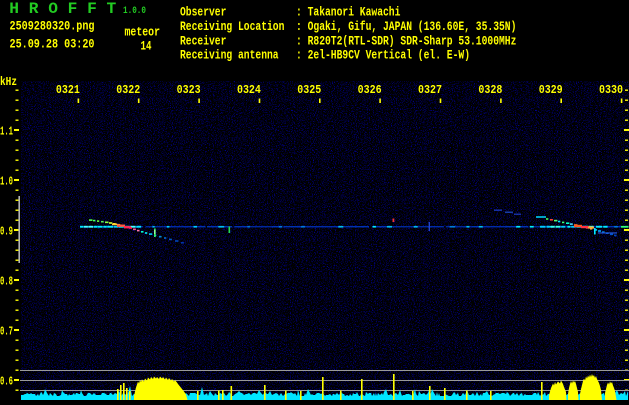  I want to click on svg-text: 25.09.28 03:20, so click(52, 44).